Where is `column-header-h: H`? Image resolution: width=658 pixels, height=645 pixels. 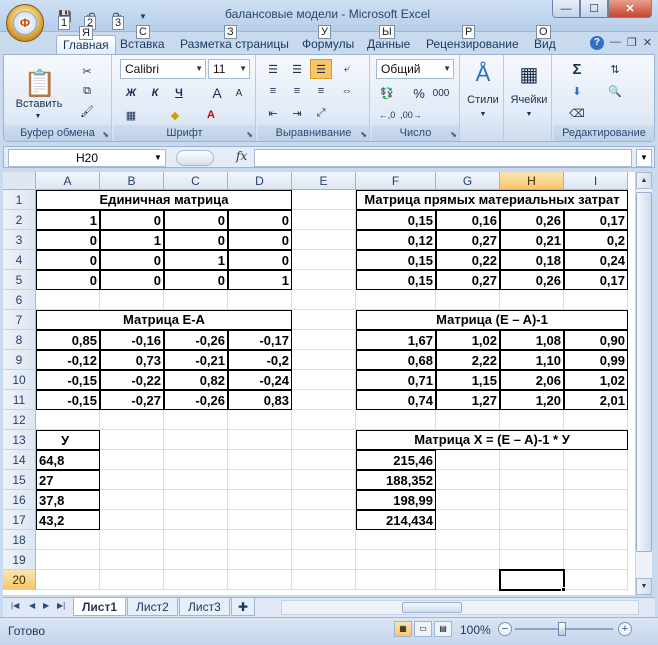
column-header-h: H is located at coordinates (532, 181).